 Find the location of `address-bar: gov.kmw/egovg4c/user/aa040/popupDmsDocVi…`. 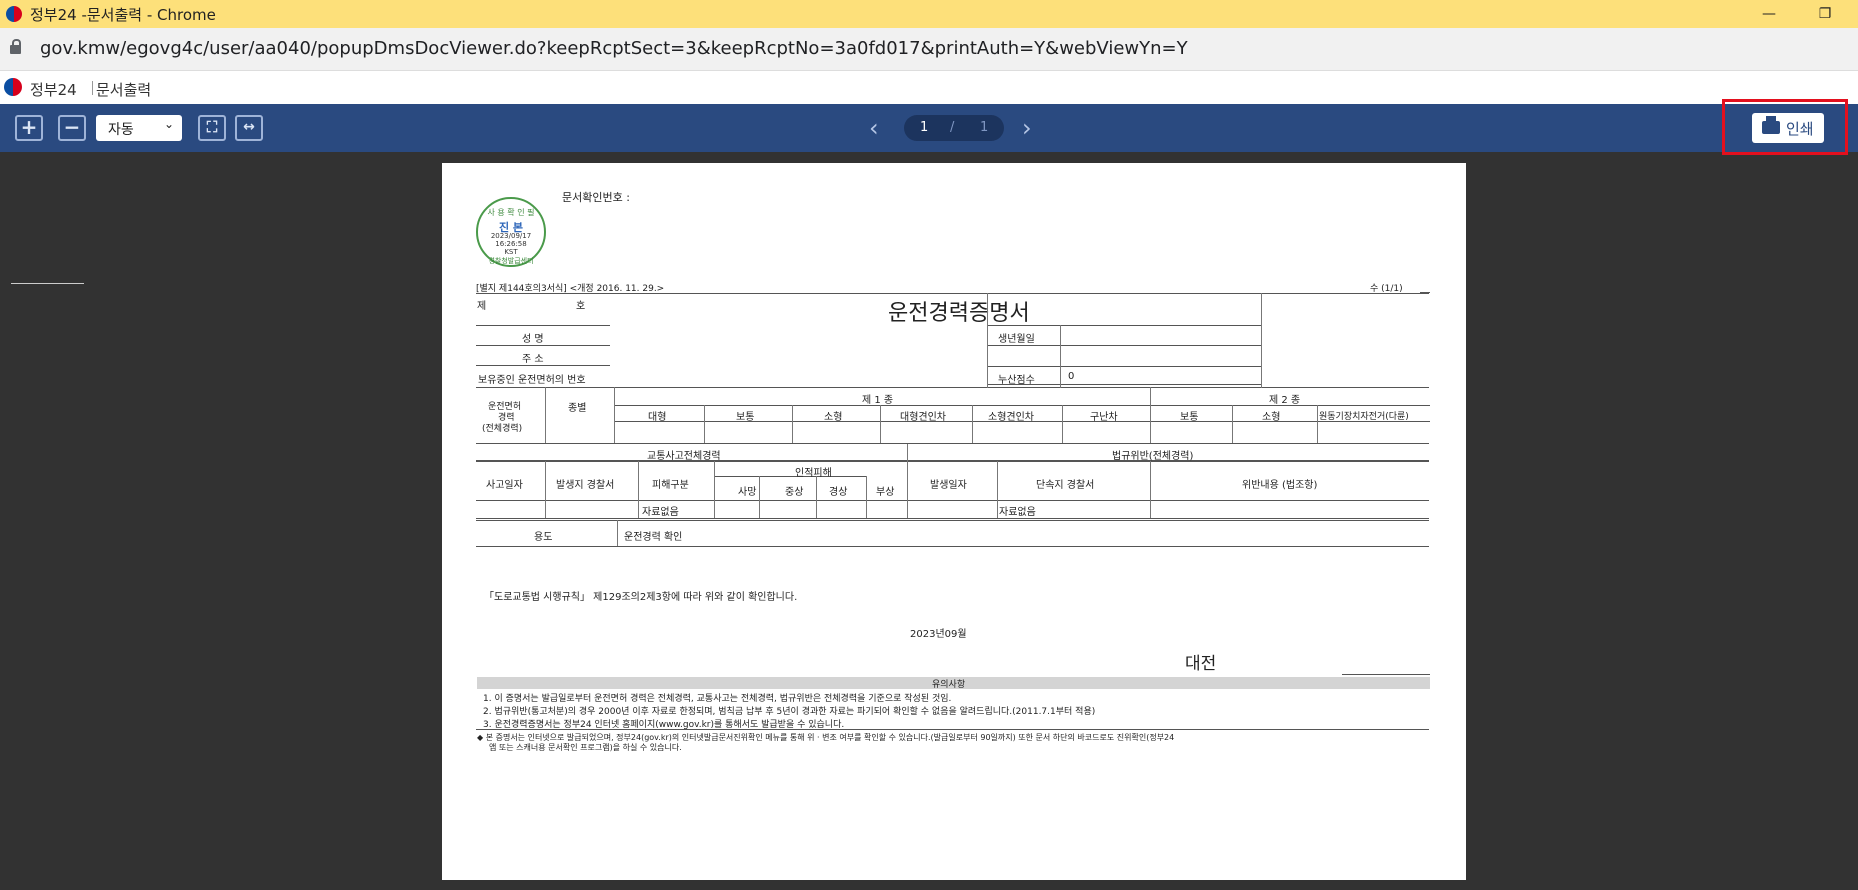

address-bar: gov.kmw/egovg4c/user/aa040/popupDmsDocVi… is located at coordinates (929, 49).